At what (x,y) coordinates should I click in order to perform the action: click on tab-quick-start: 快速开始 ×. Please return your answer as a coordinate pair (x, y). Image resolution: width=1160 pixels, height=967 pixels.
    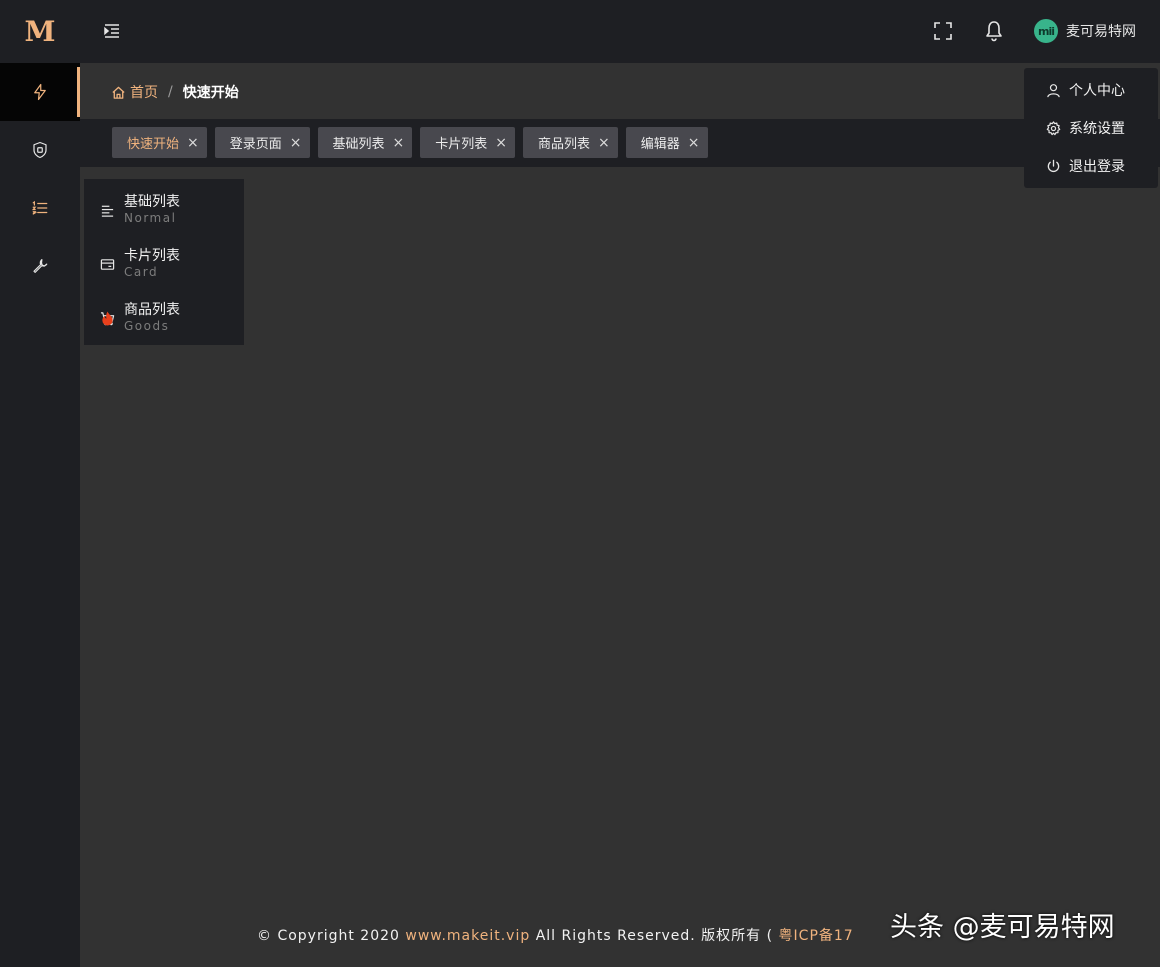
    Looking at the image, I should click on (159, 142).